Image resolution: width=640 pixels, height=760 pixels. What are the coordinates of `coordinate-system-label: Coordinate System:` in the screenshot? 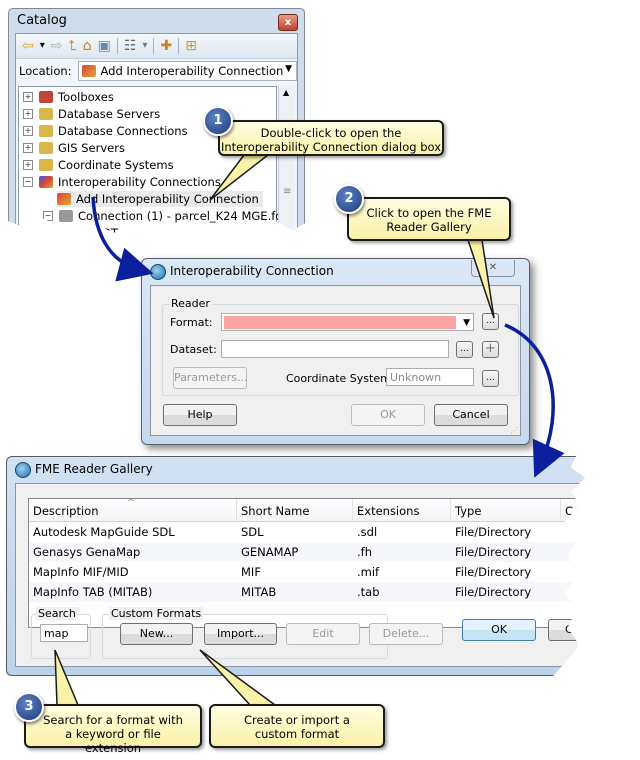 It's located at (340, 378).